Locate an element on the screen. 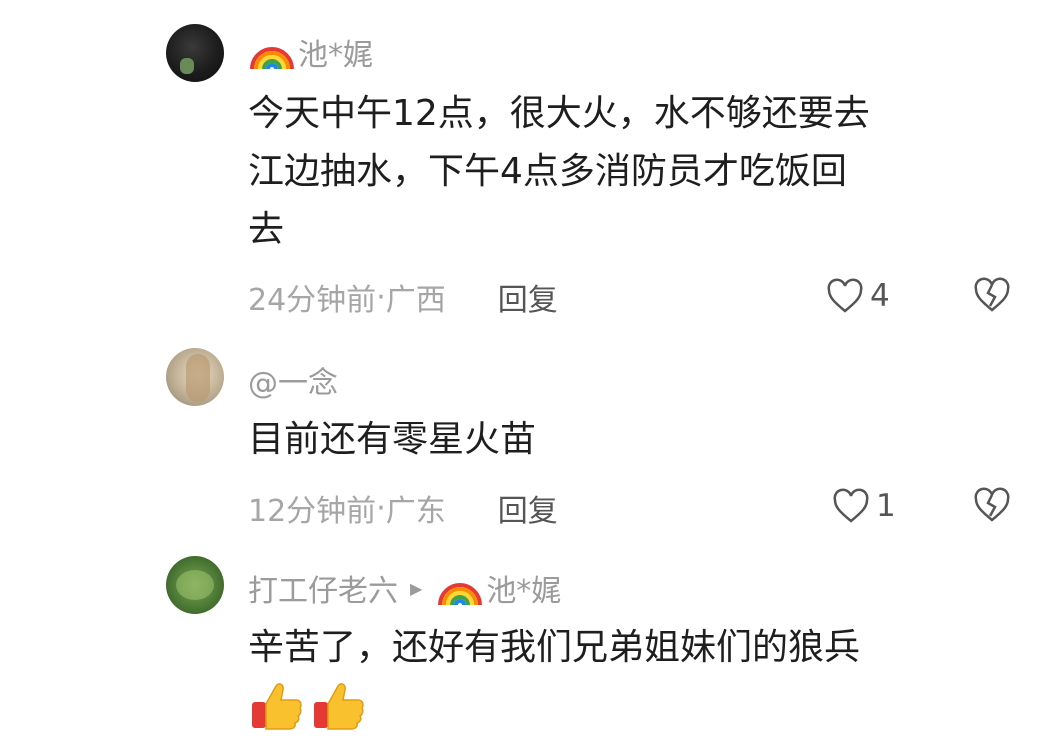 This screenshot has width=1046, height=742. location: 广东 is located at coordinates (415, 511).